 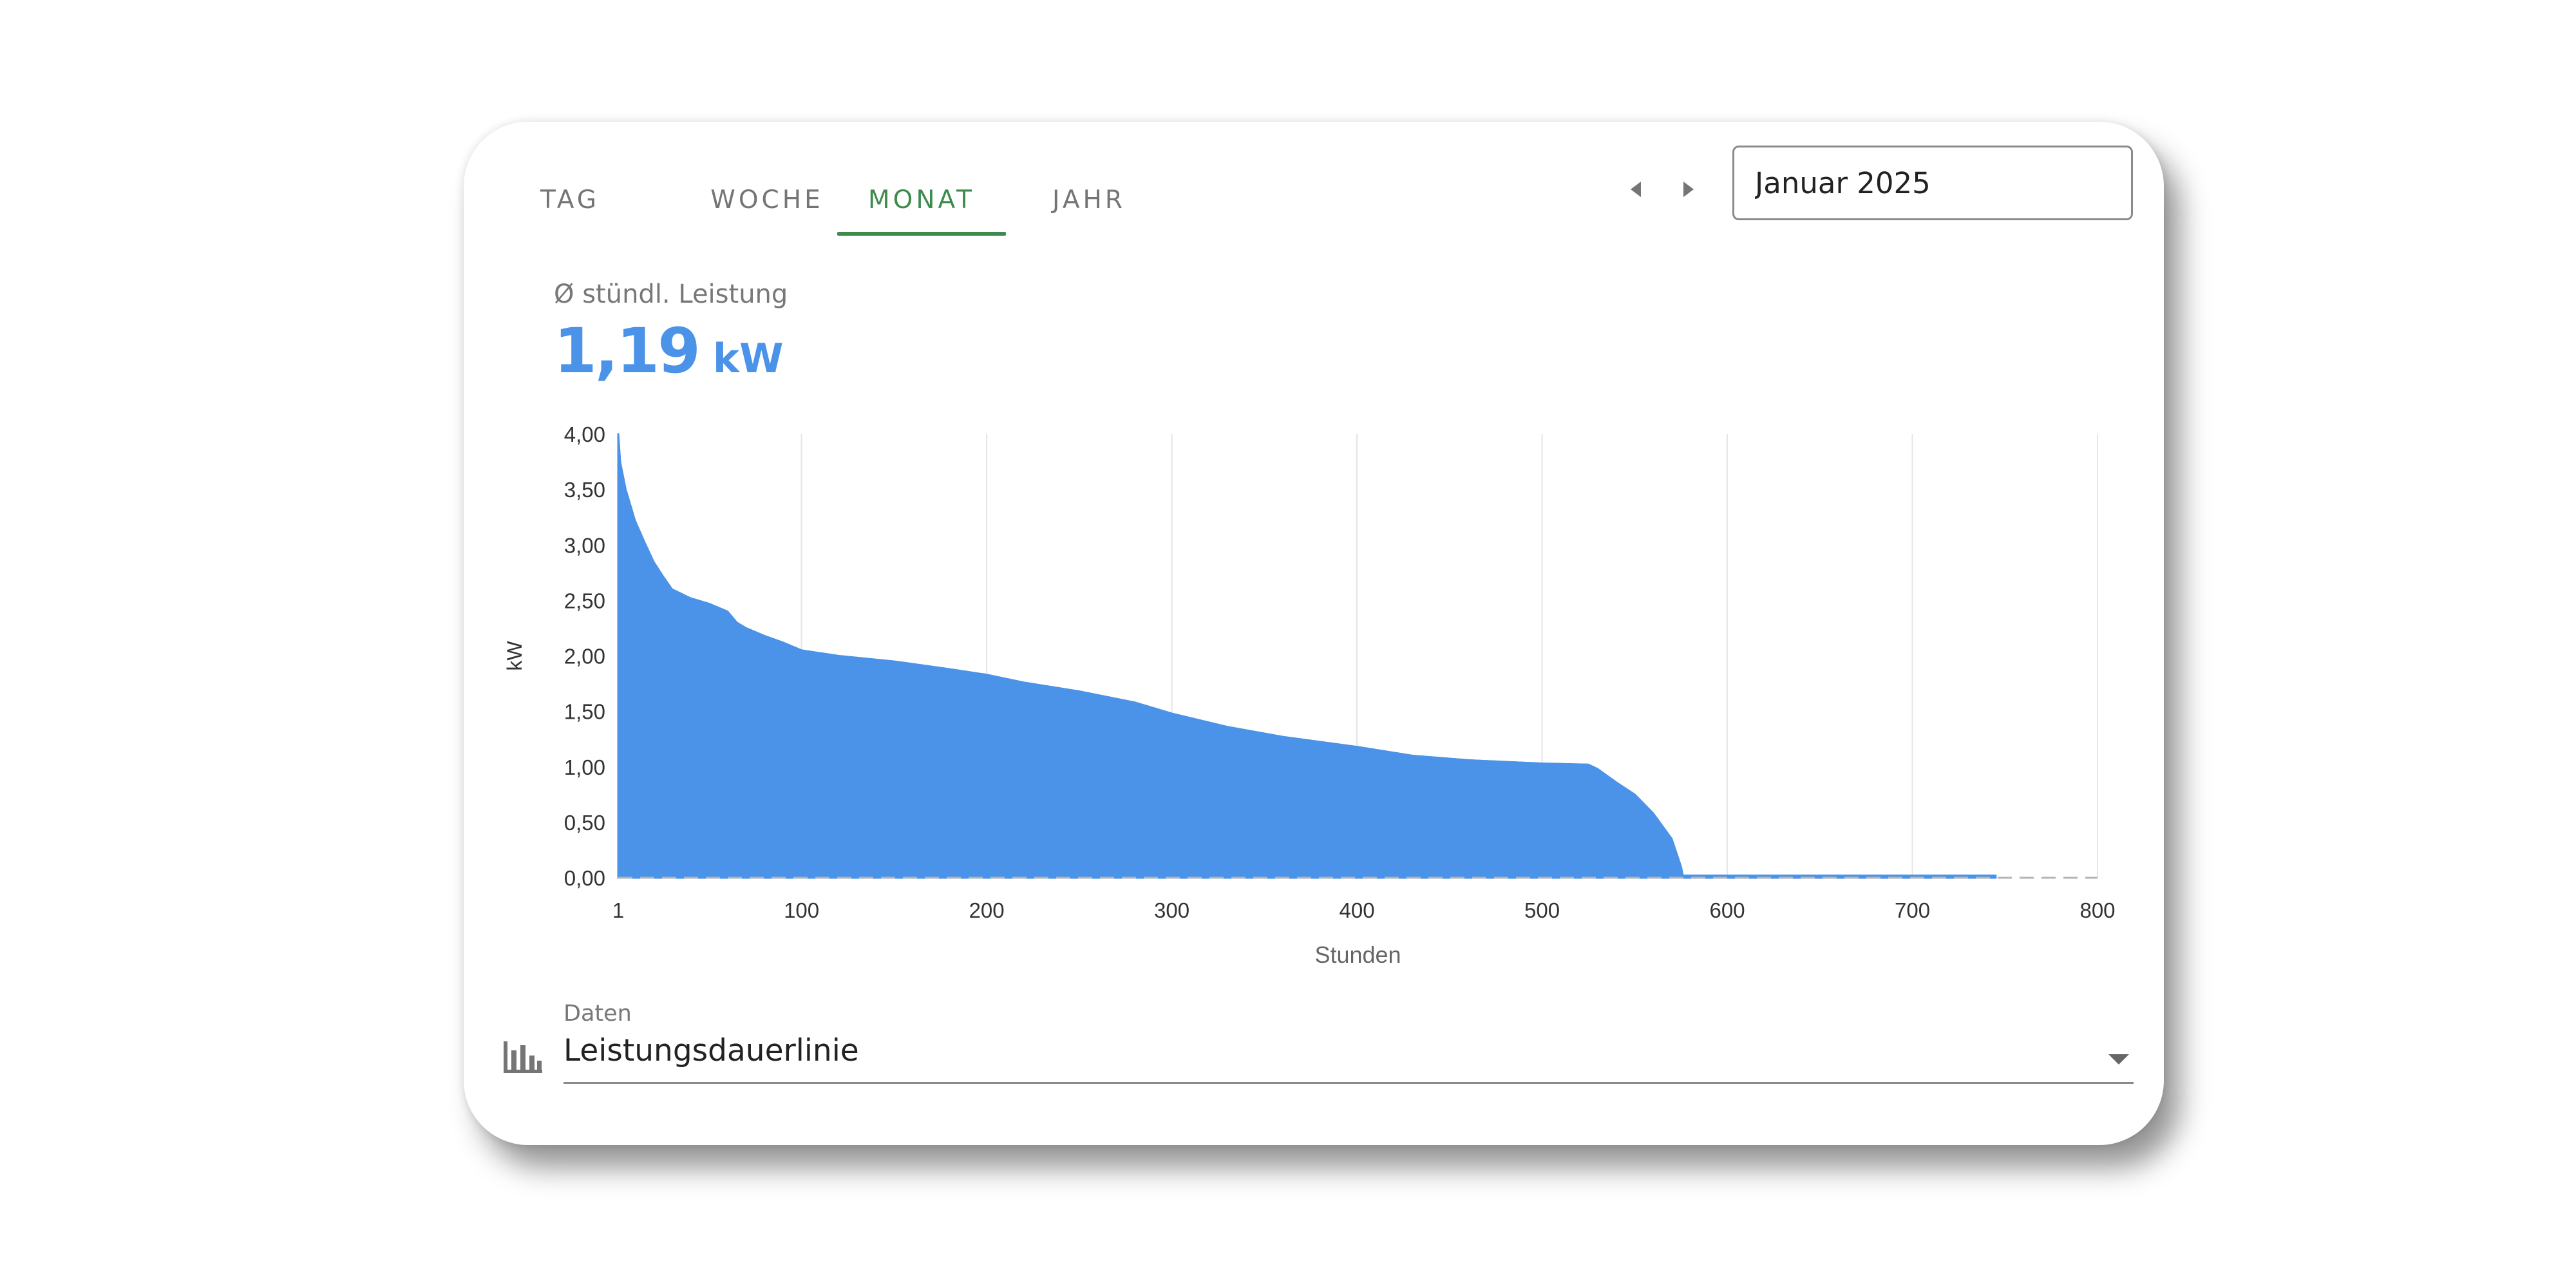 I want to click on x-axis-label: Stunden, so click(x=1357, y=955).